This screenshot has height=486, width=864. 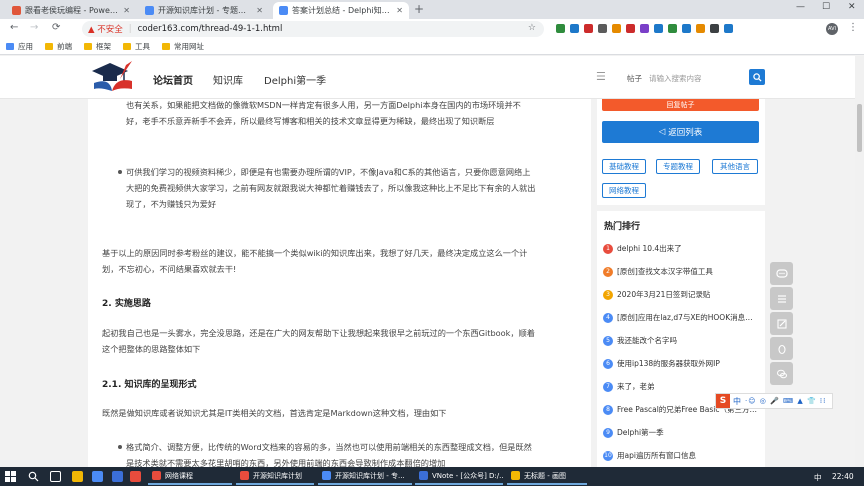 What do you see at coordinates (781, 298) in the screenshot?
I see `float-list-button` at bounding box center [781, 298].